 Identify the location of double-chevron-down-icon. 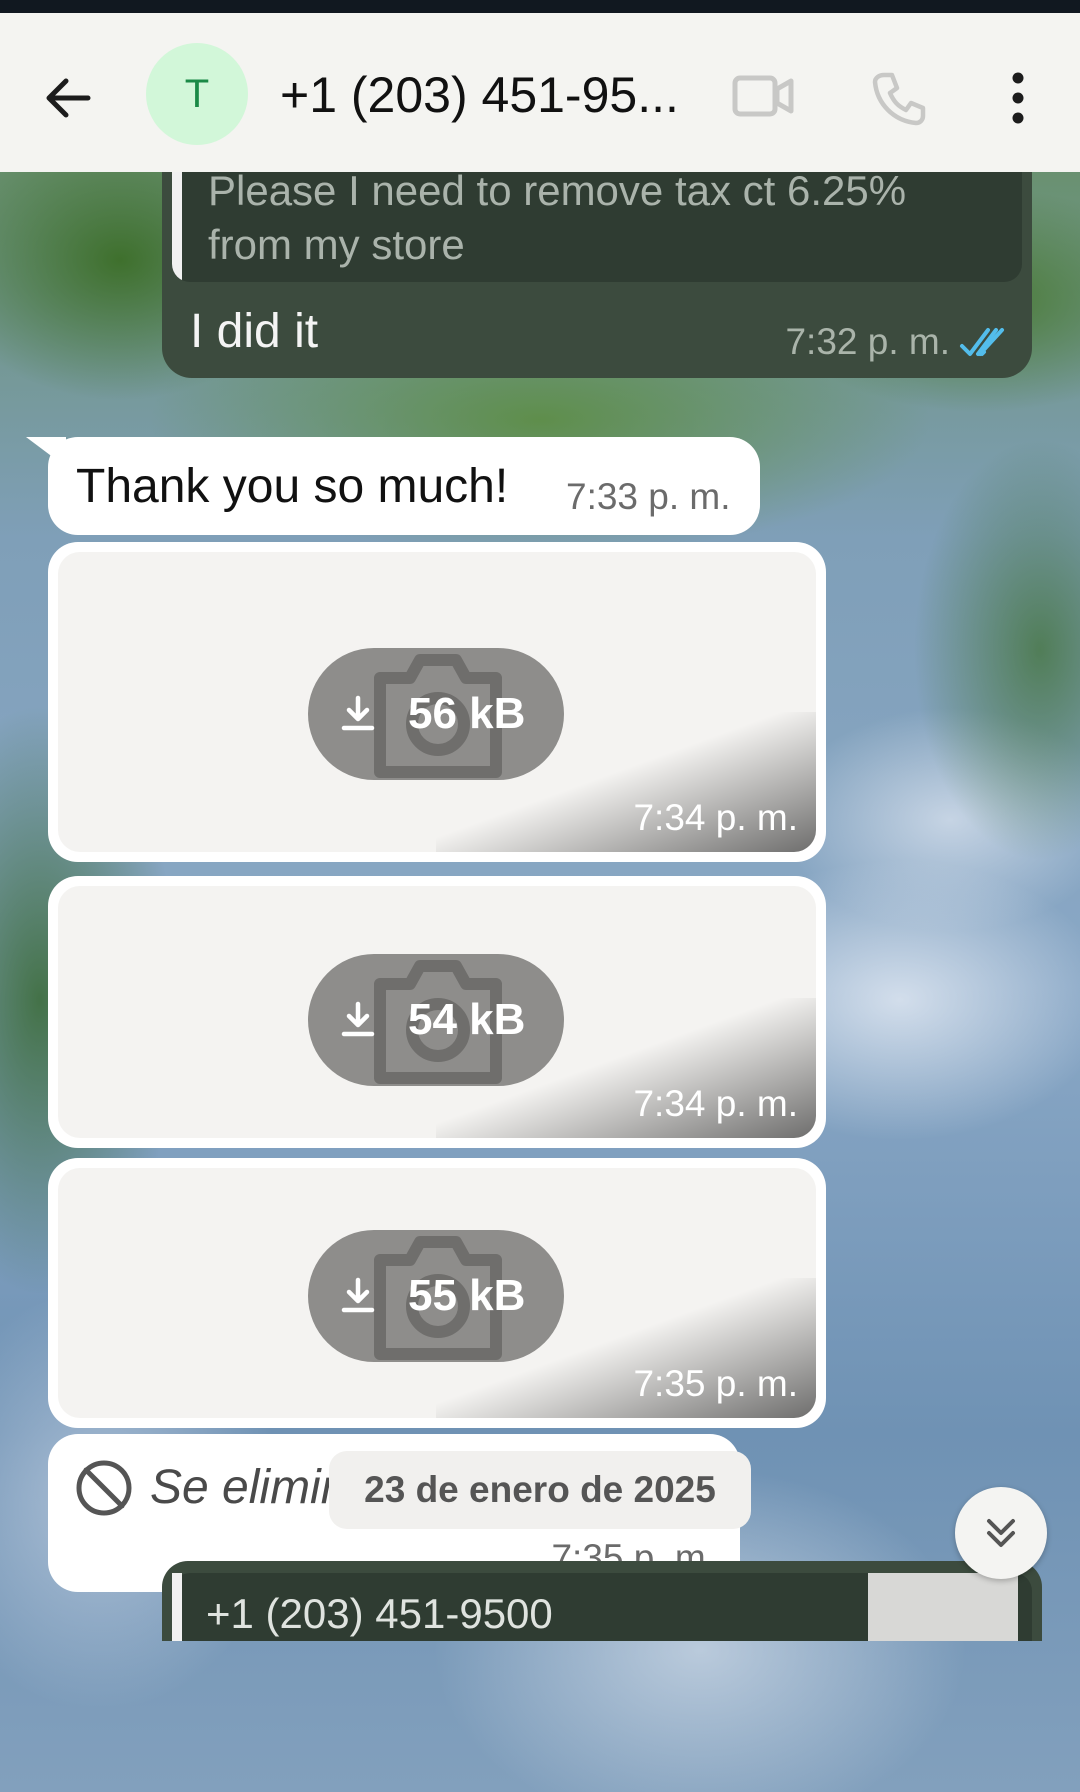
(1001, 1533).